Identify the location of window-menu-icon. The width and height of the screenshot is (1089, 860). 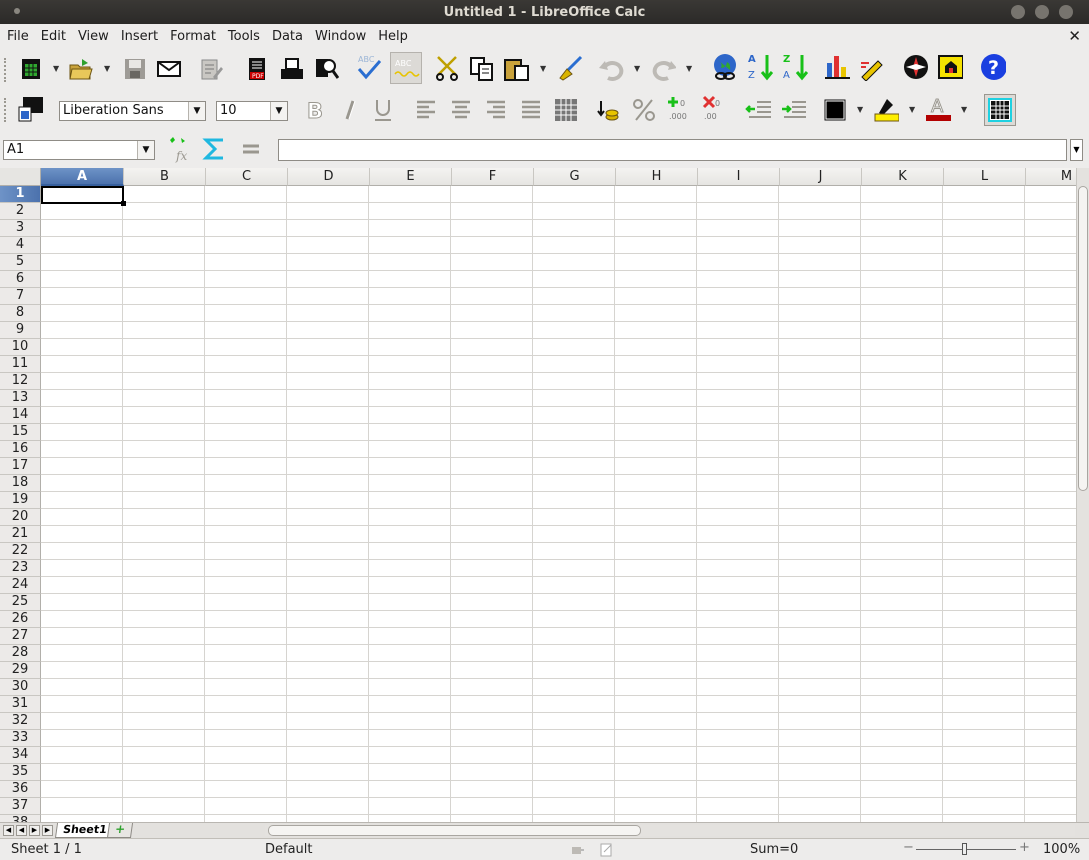
(17, 11).